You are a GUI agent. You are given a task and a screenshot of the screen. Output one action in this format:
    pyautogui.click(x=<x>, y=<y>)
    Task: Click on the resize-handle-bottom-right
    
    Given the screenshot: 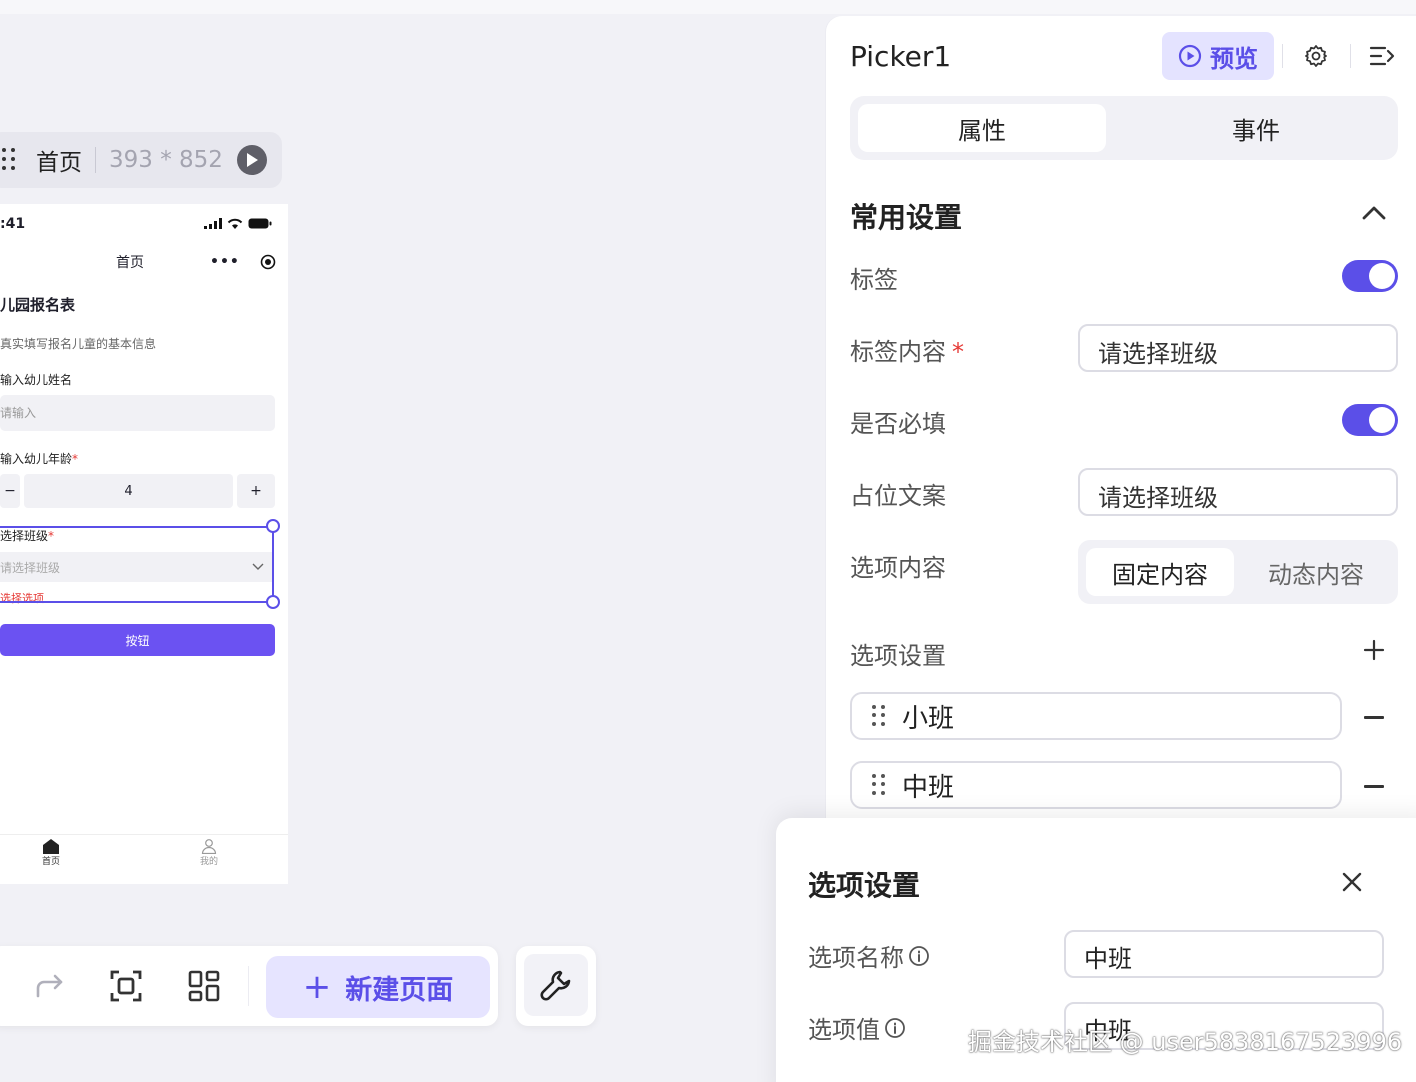 What is the action you would take?
    pyautogui.click(x=273, y=602)
    